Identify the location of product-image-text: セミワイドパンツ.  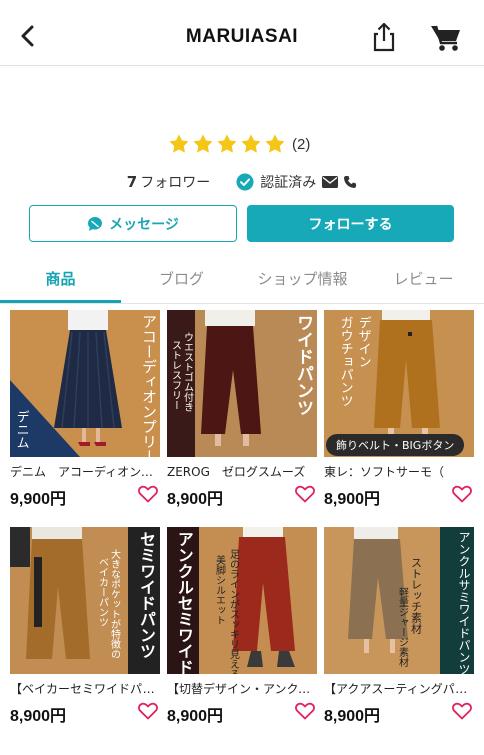
(146, 595).